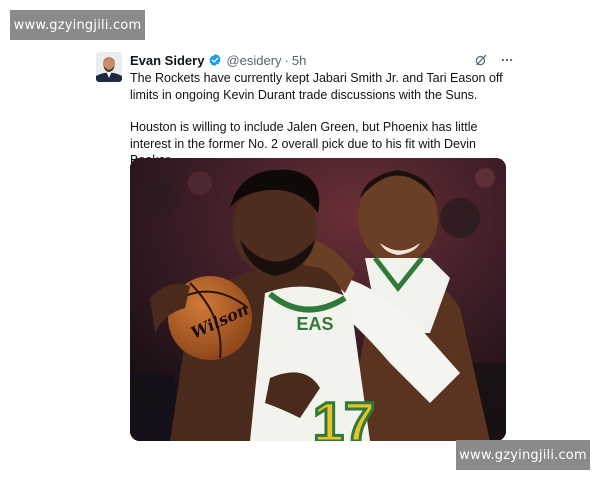 The height and width of the screenshot is (480, 600). Describe the element at coordinates (77, 25) in the screenshot. I see `watermark-top: www.gzyingjili.com` at that location.